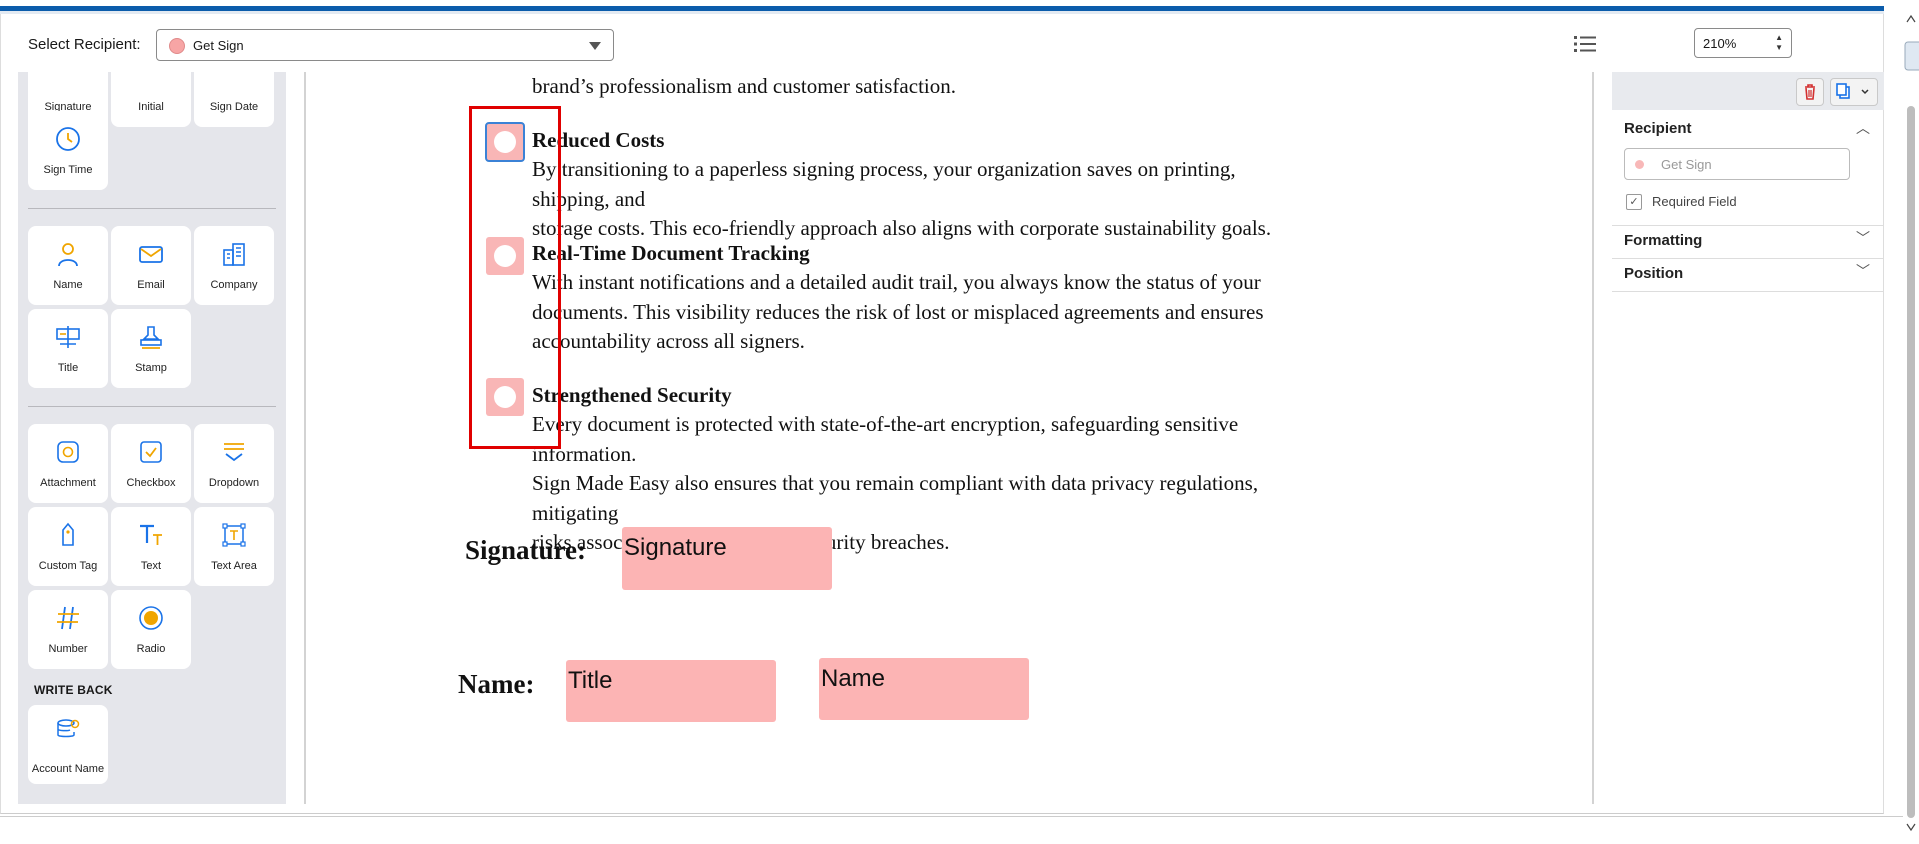 This screenshot has width=1919, height=844. Describe the element at coordinates (234, 483) in the screenshot. I see `tile-label: Dropdown` at that location.